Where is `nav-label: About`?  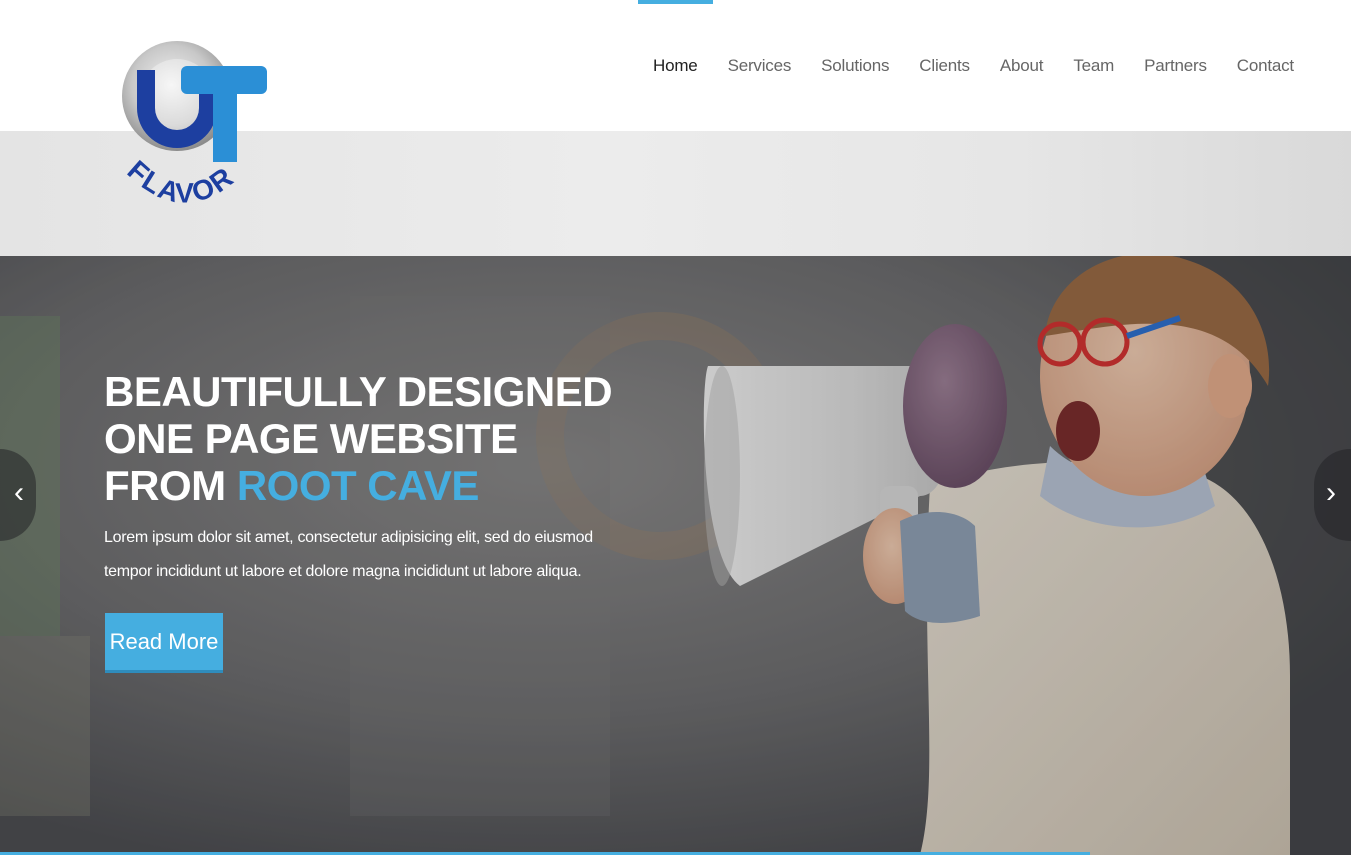 nav-label: About is located at coordinates (1021, 65).